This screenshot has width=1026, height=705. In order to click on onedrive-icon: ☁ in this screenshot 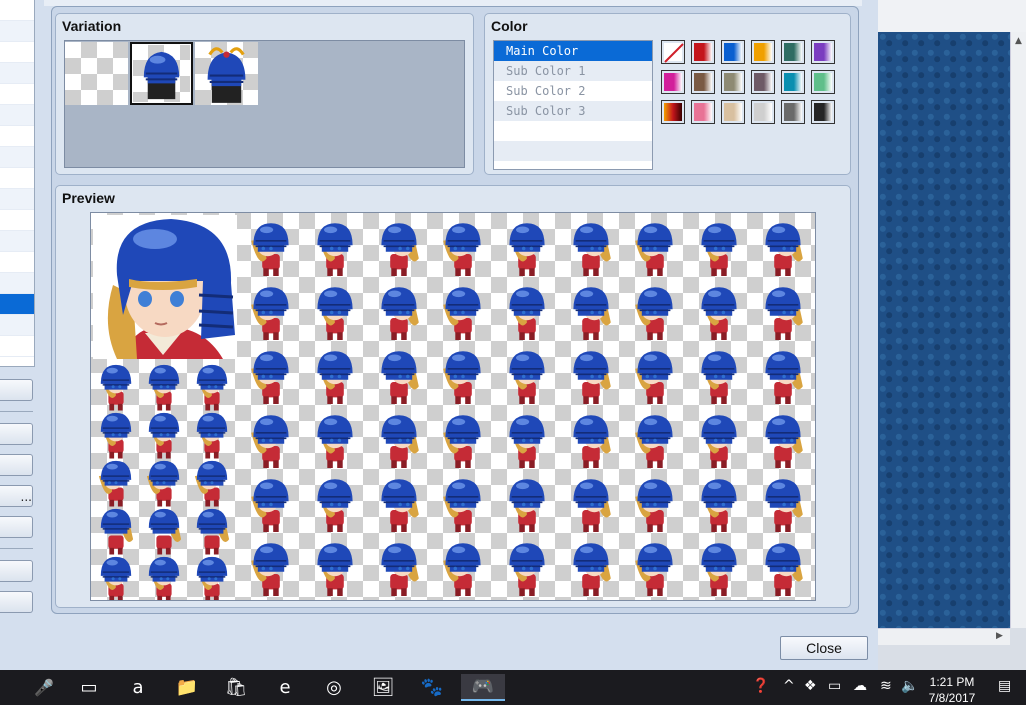, I will do `click(860, 686)`.